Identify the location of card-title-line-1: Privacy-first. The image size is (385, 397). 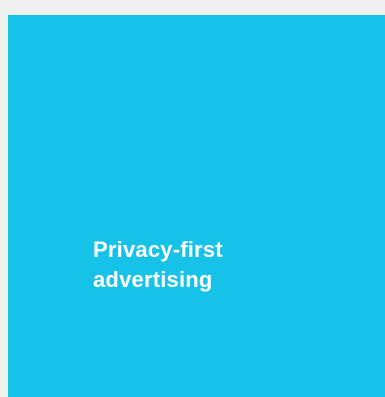
(158, 249).